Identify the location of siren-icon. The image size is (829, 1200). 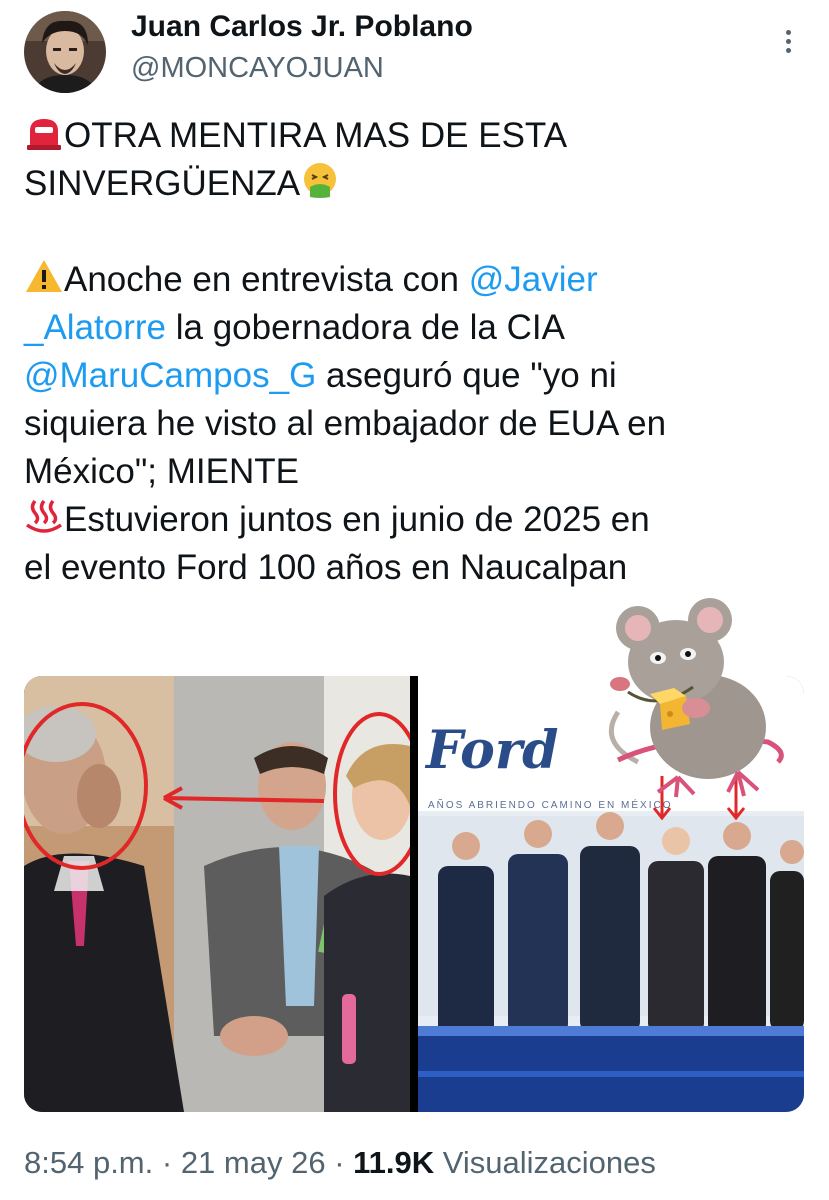
(44, 134).